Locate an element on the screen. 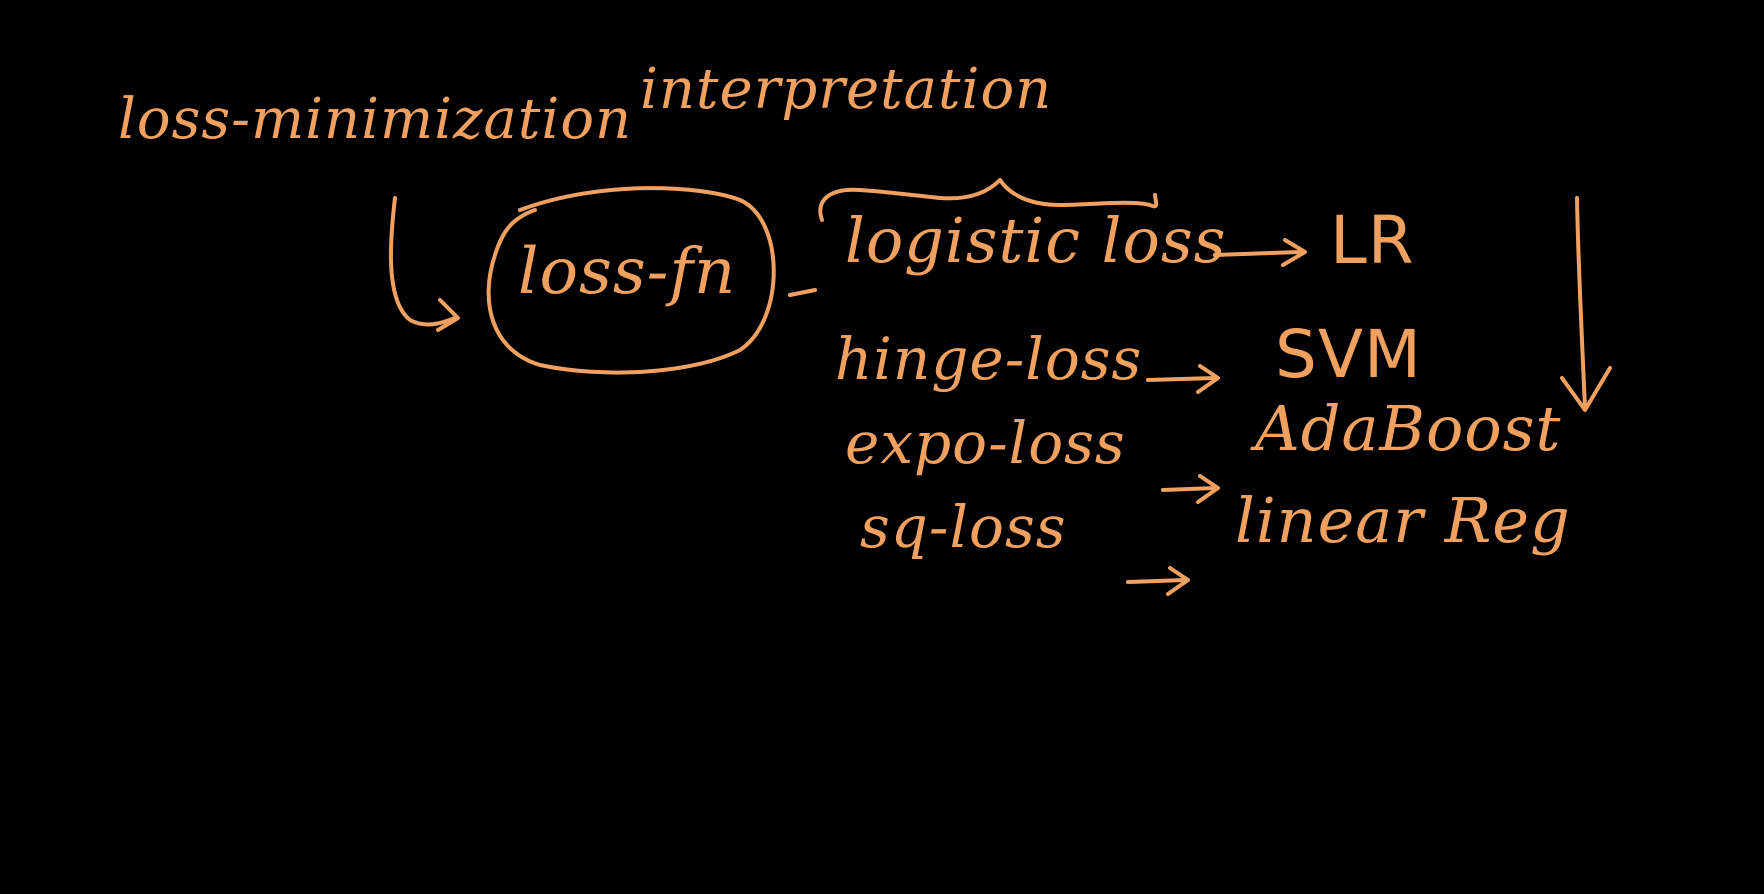 This screenshot has width=1764, height=894. loss-expo: expo-loss is located at coordinates (985, 443).